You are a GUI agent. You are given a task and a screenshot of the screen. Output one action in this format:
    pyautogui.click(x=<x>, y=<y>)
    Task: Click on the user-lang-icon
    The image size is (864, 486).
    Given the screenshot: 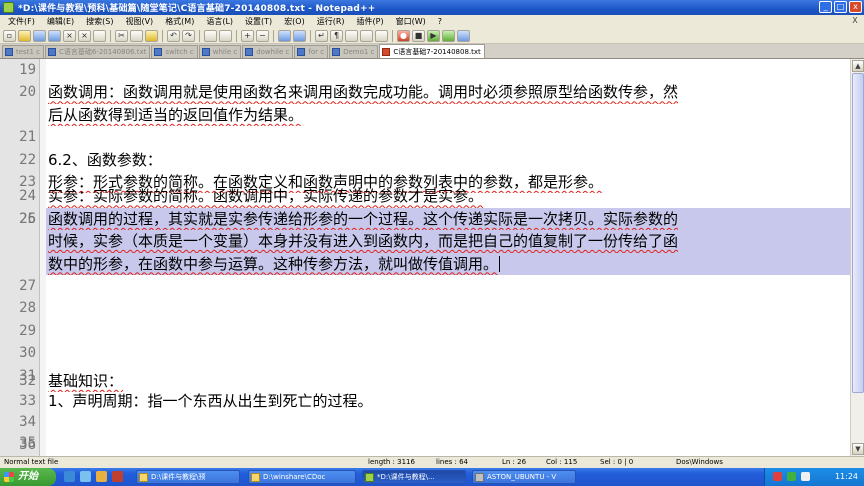 What is the action you would take?
    pyautogui.click(x=366, y=35)
    